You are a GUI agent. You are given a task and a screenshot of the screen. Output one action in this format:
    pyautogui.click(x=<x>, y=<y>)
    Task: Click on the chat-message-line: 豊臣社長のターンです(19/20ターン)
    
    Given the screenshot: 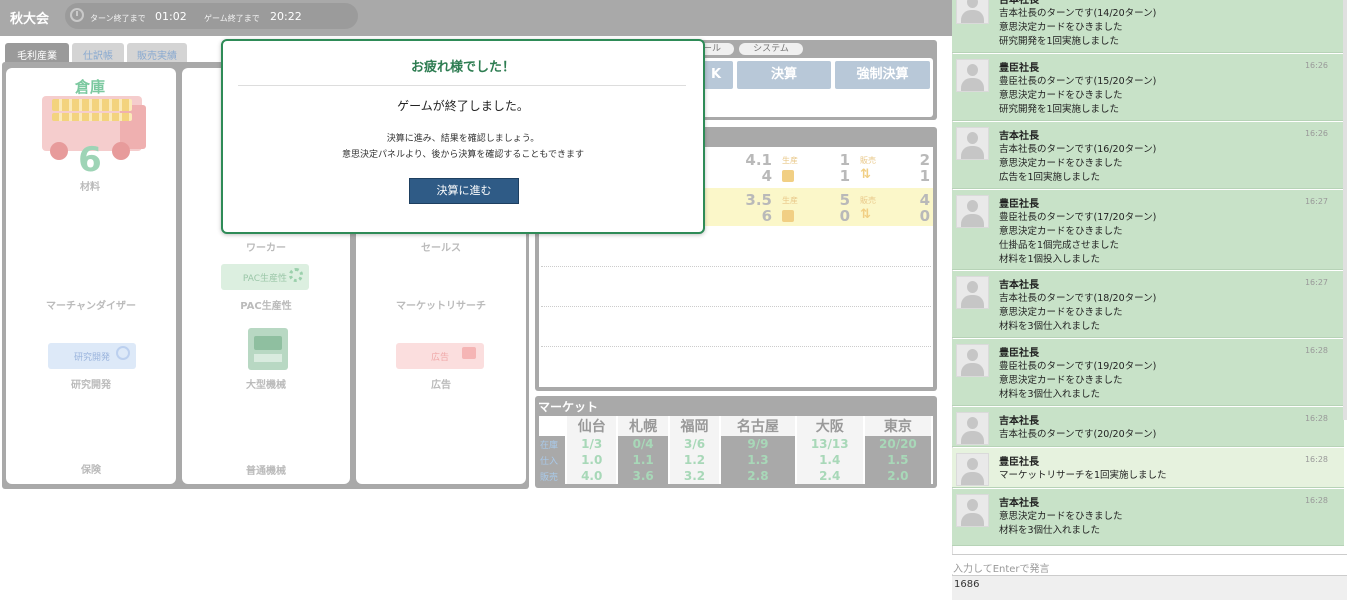 What is the action you would take?
    pyautogui.click(x=1078, y=366)
    